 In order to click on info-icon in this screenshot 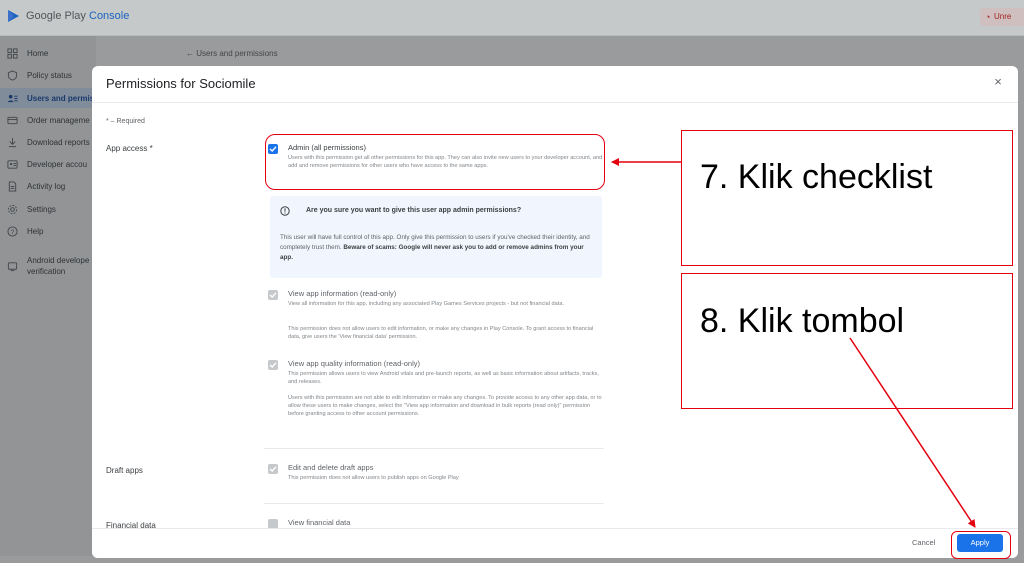, I will do `click(285, 211)`.